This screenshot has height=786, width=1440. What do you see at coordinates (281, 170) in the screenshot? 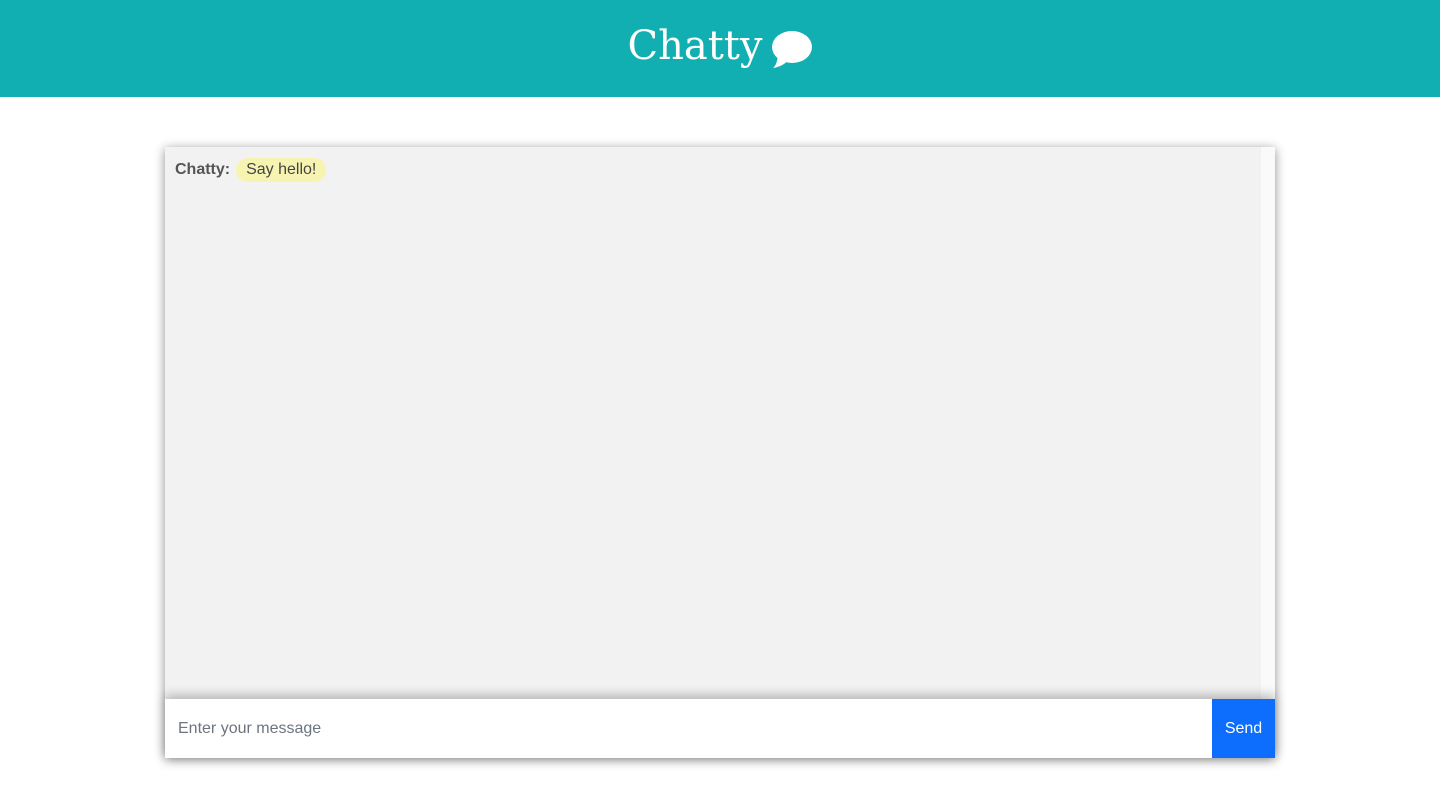
I see `message-bubble: Say hello!` at bounding box center [281, 170].